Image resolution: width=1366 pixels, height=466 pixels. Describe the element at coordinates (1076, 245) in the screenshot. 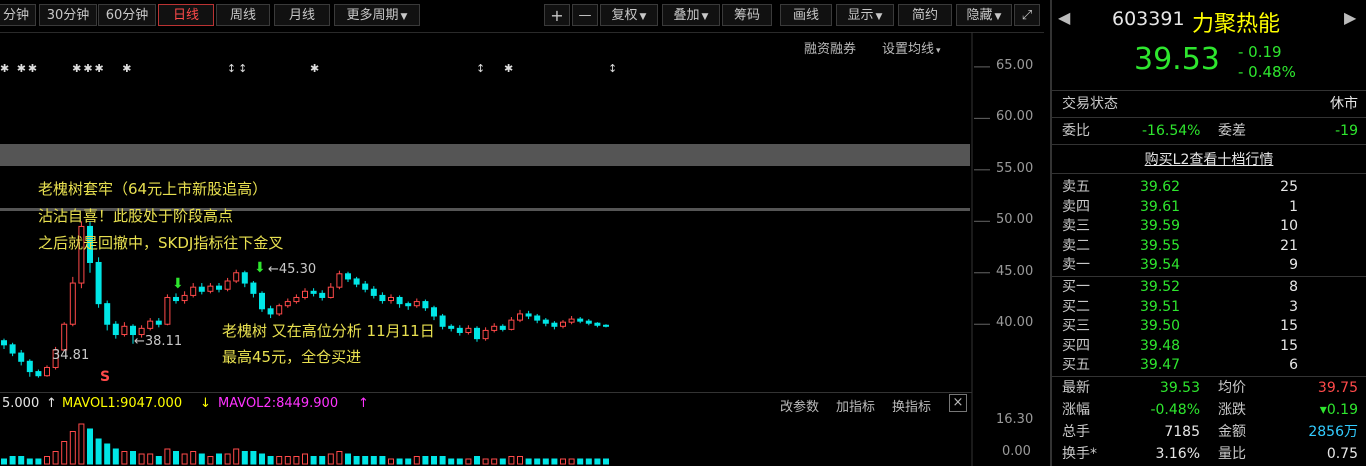

I see `ask-level-label: 卖二` at that location.